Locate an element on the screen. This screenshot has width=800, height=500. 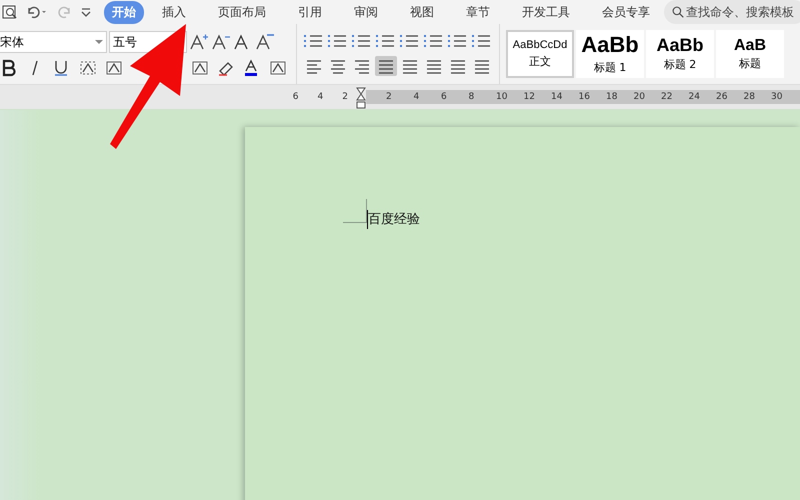
ruler-number: 14 is located at coordinates (557, 97).